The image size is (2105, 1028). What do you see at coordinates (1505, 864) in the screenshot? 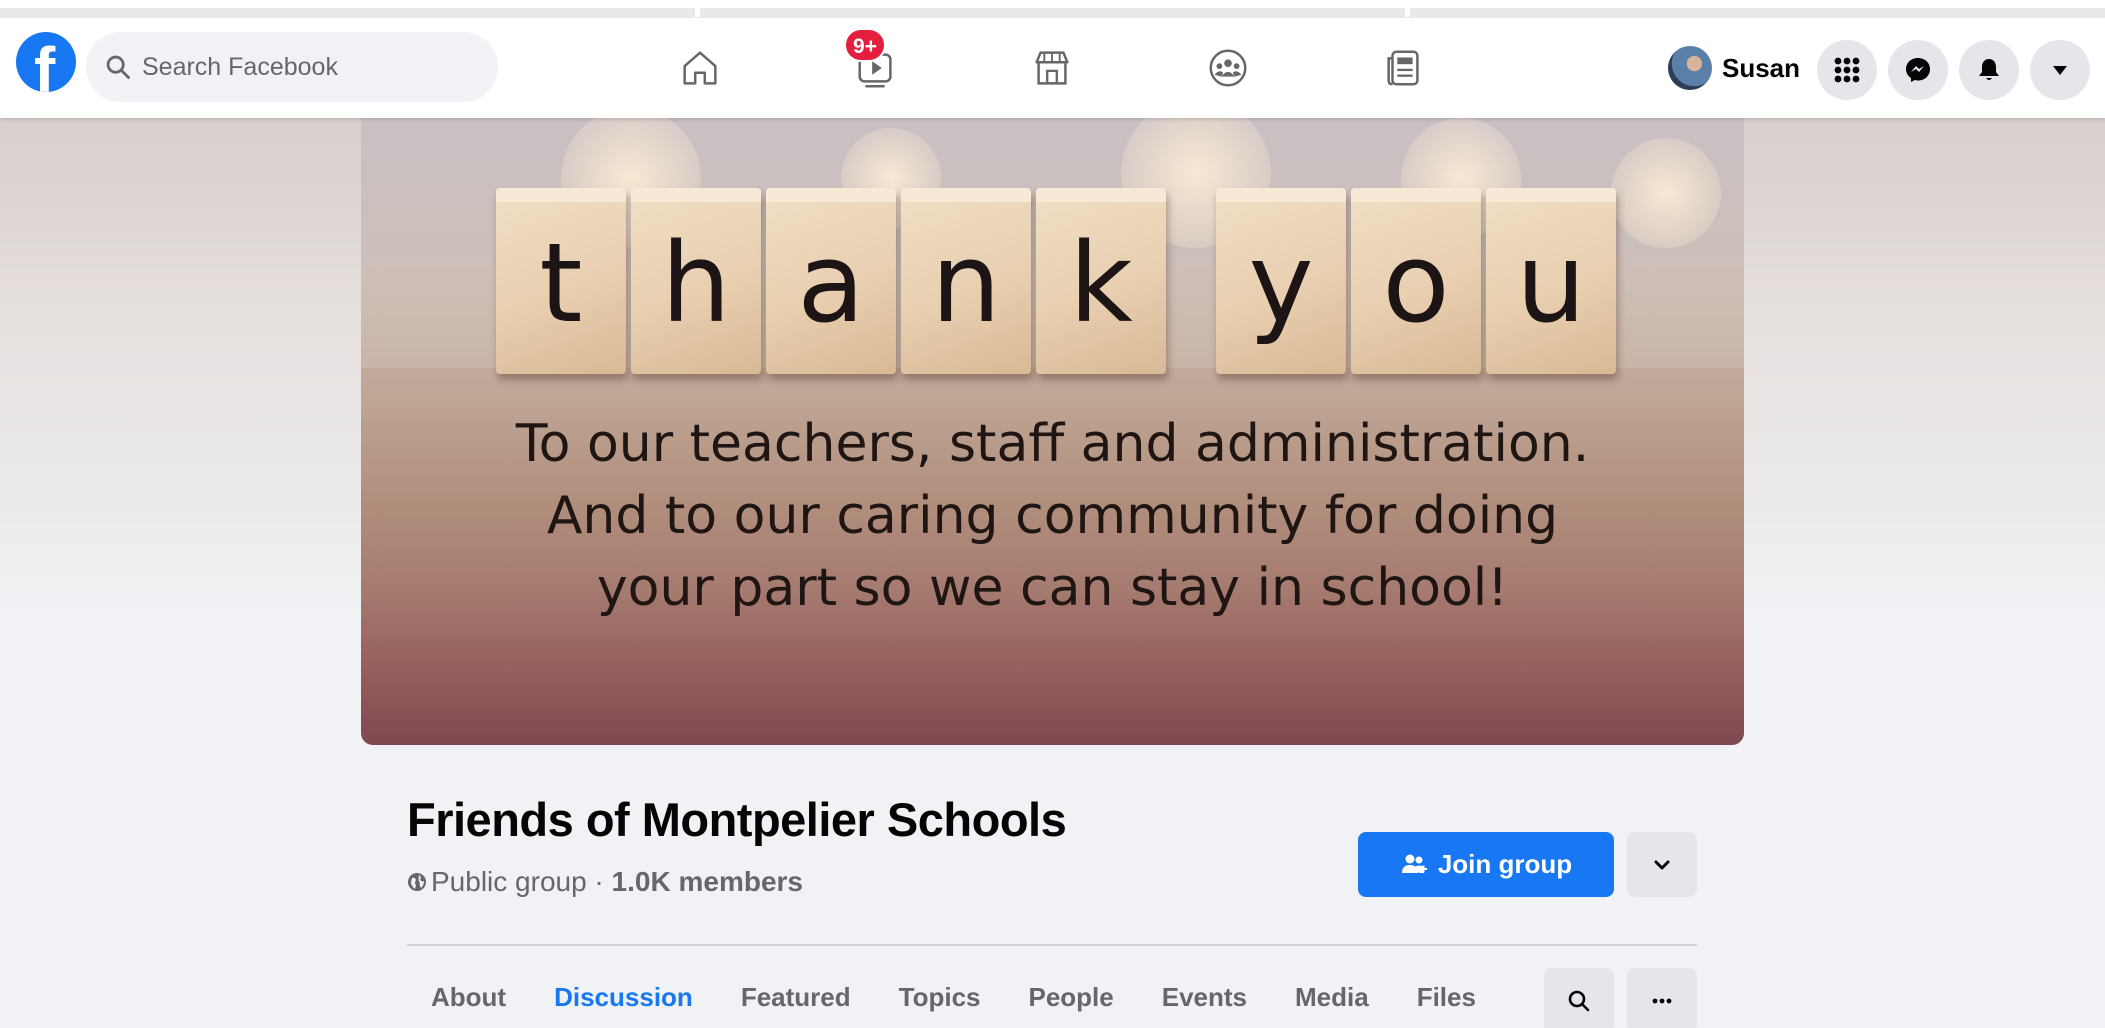
I see `join-group-label: Join group` at bounding box center [1505, 864].